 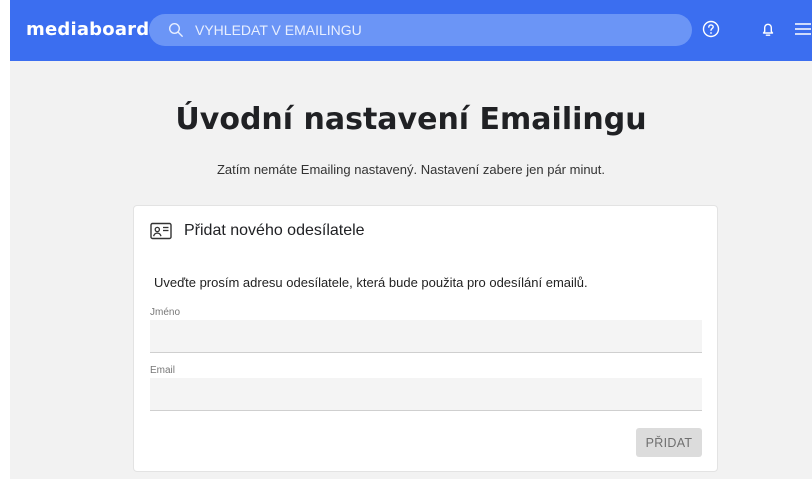 I want to click on menu-icon, so click(x=802, y=29).